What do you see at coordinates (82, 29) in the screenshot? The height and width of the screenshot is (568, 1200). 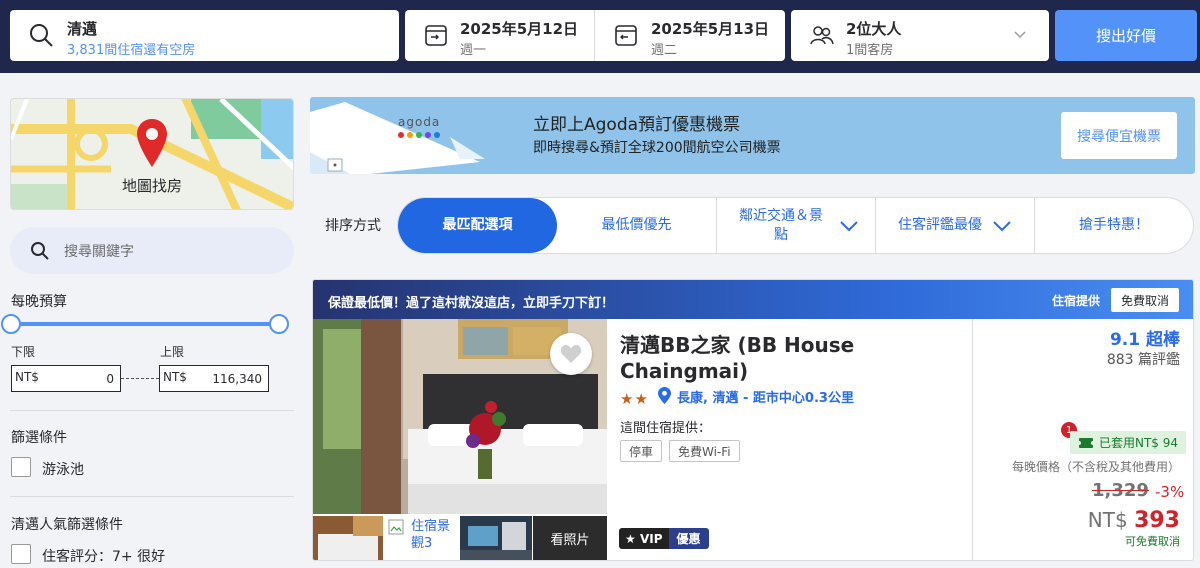 I see `destination-text: 清邁` at bounding box center [82, 29].